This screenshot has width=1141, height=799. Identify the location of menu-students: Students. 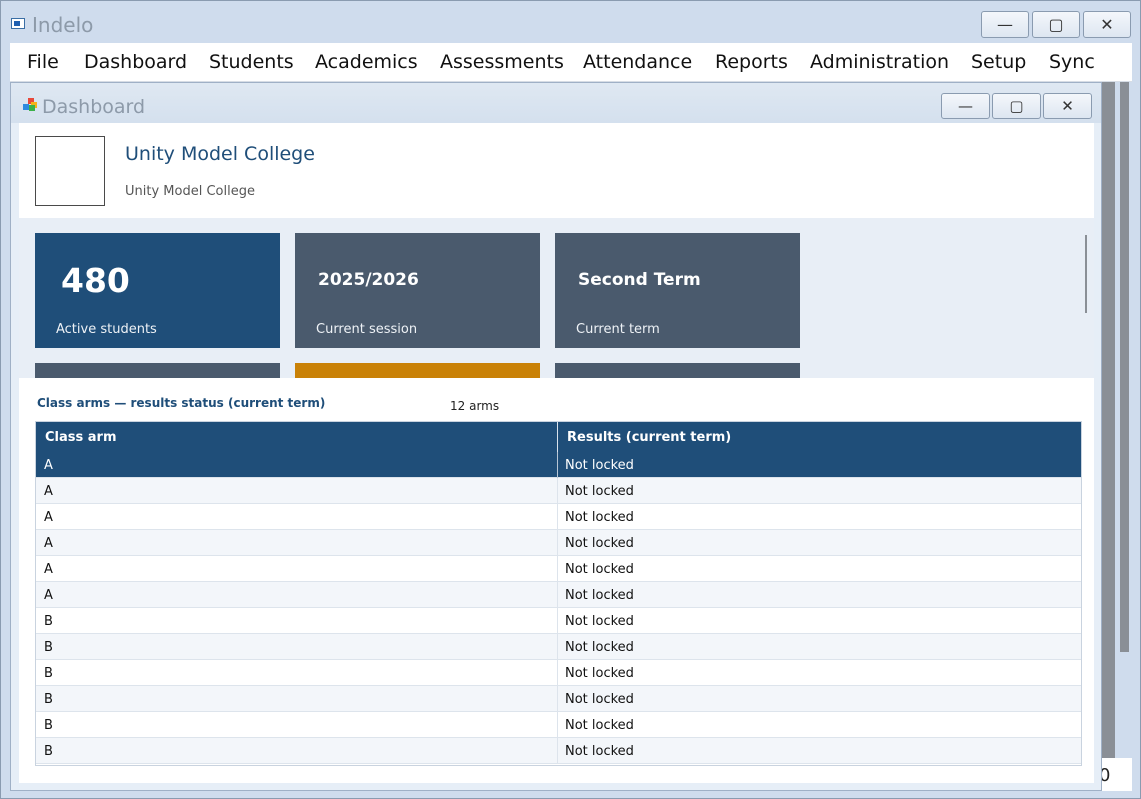
(251, 62).